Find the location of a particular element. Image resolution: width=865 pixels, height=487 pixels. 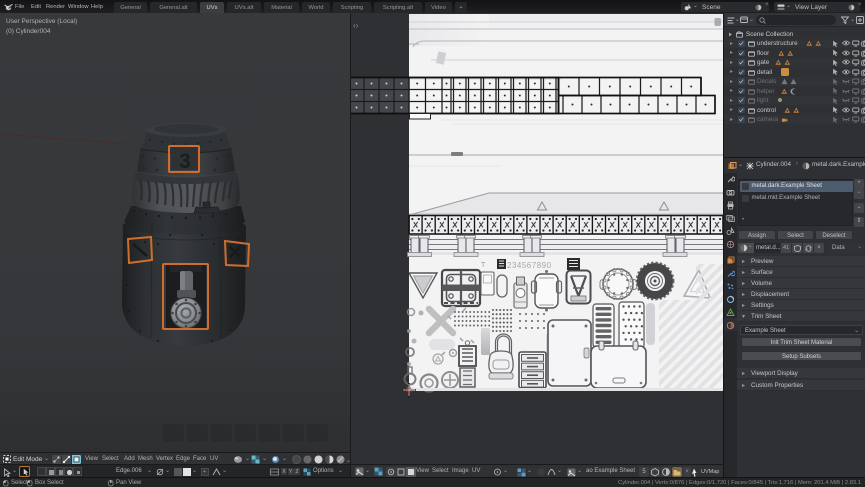

svg-text: 234567890 is located at coordinates (529, 265).